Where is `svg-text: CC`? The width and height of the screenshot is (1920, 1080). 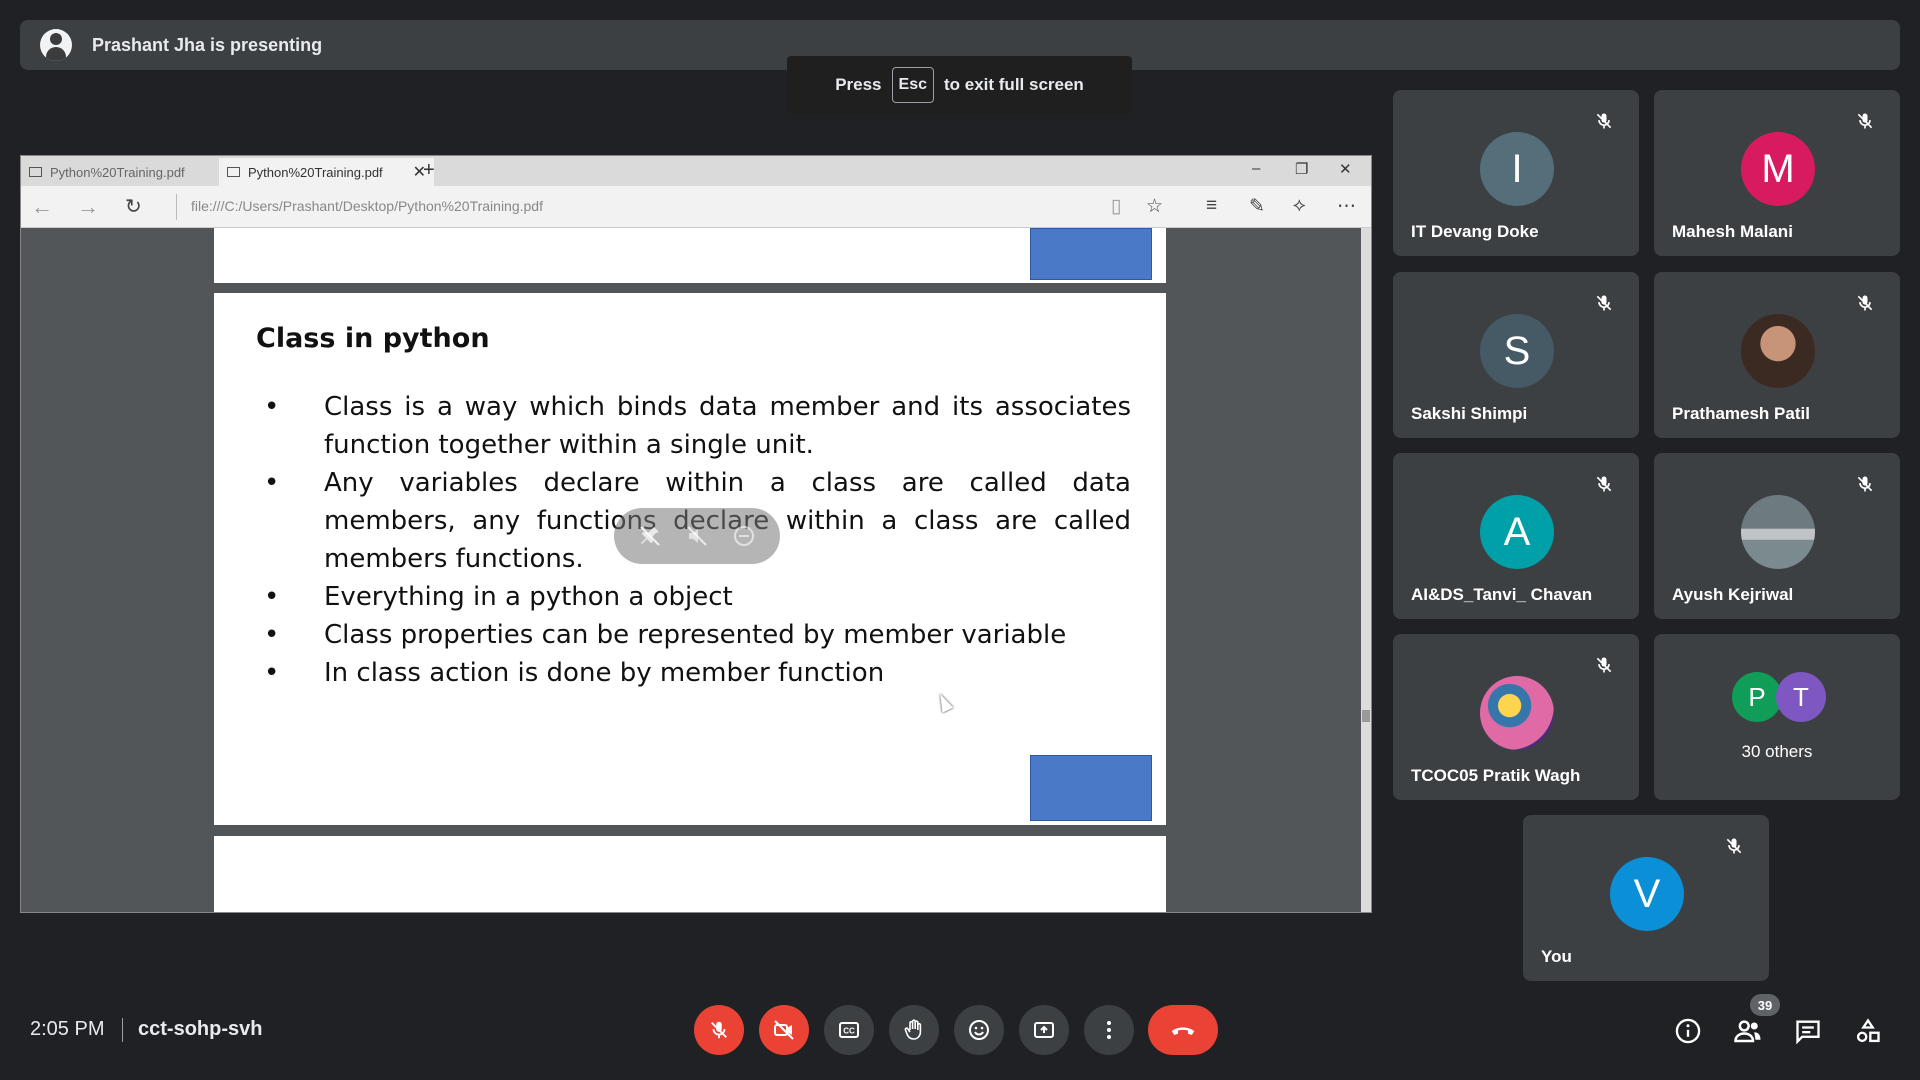 svg-text: CC is located at coordinates (849, 1031).